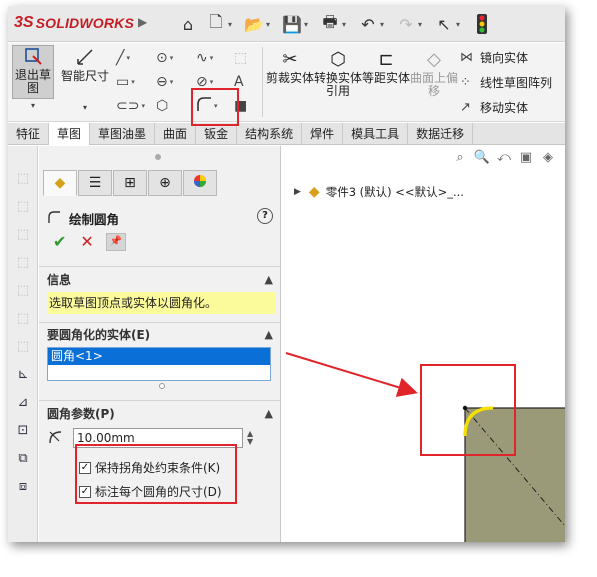  I want to click on tab-mold-tools: 模具工具, so click(376, 134).